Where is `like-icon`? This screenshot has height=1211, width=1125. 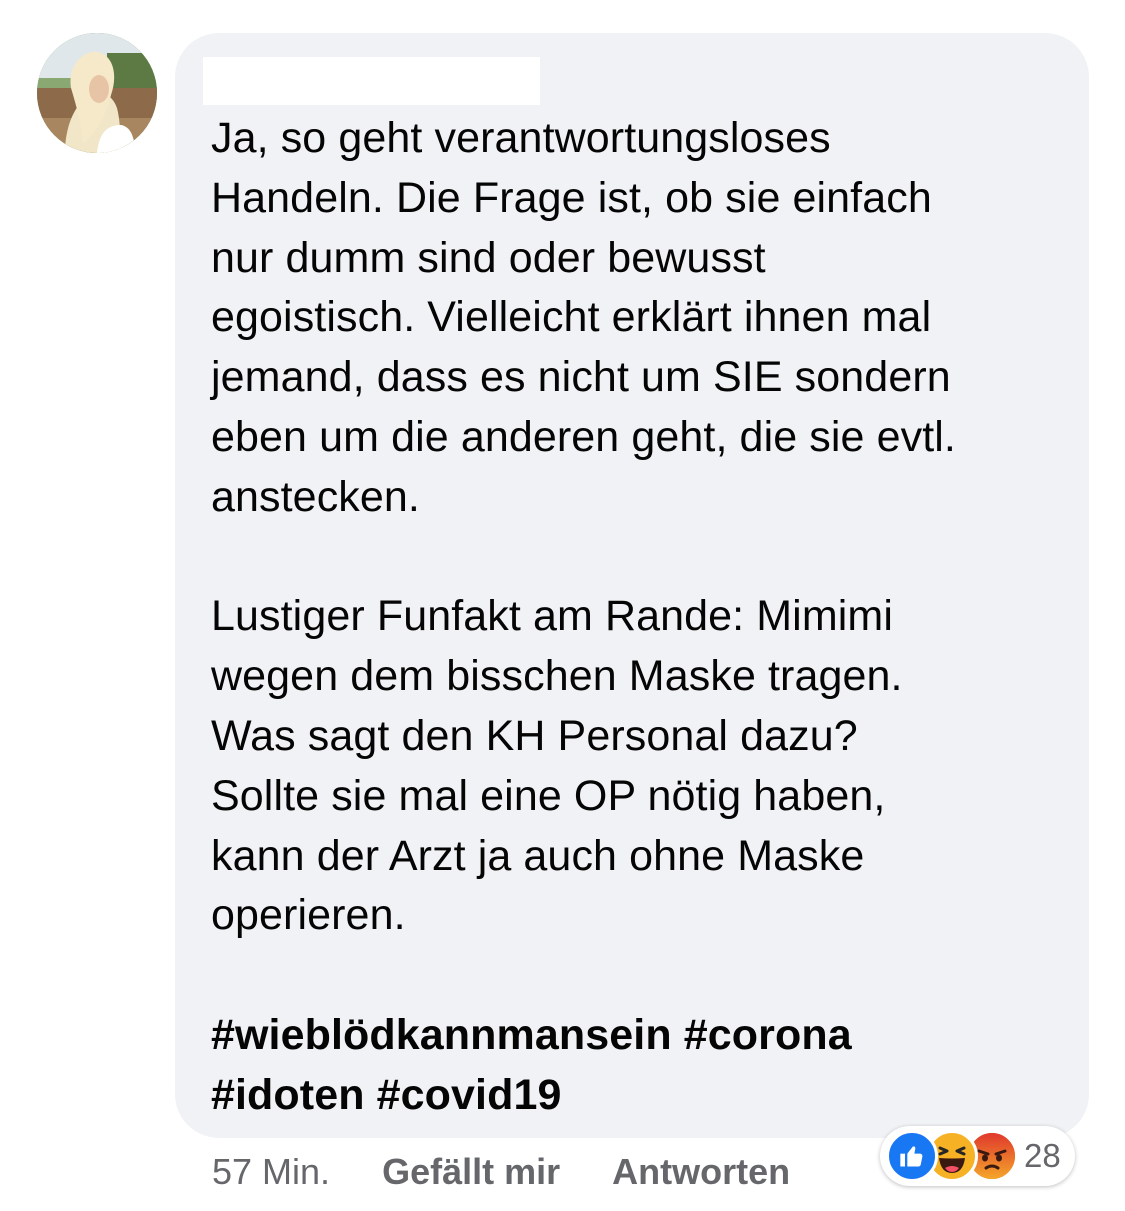
like-icon is located at coordinates (912, 1156).